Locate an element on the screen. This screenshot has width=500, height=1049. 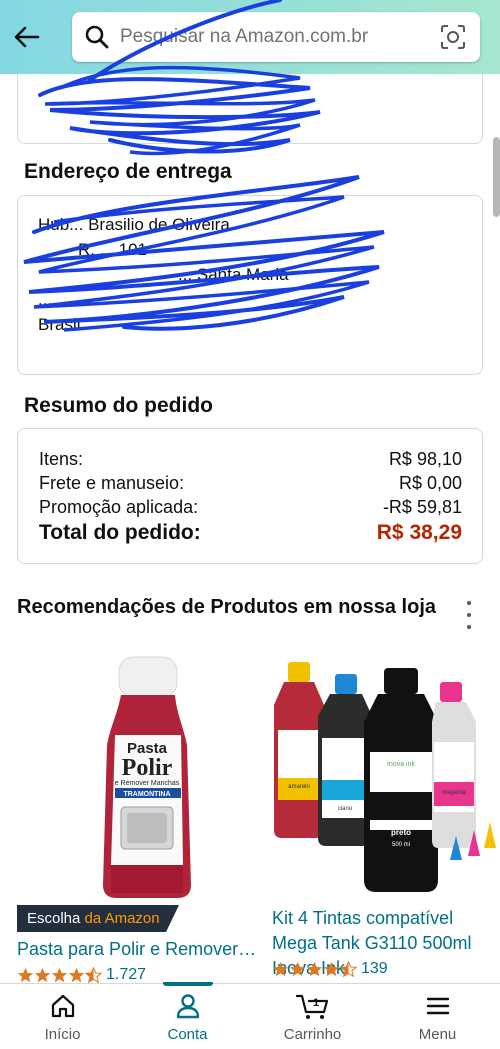
nav-label: Início is located at coordinates (62, 1034).